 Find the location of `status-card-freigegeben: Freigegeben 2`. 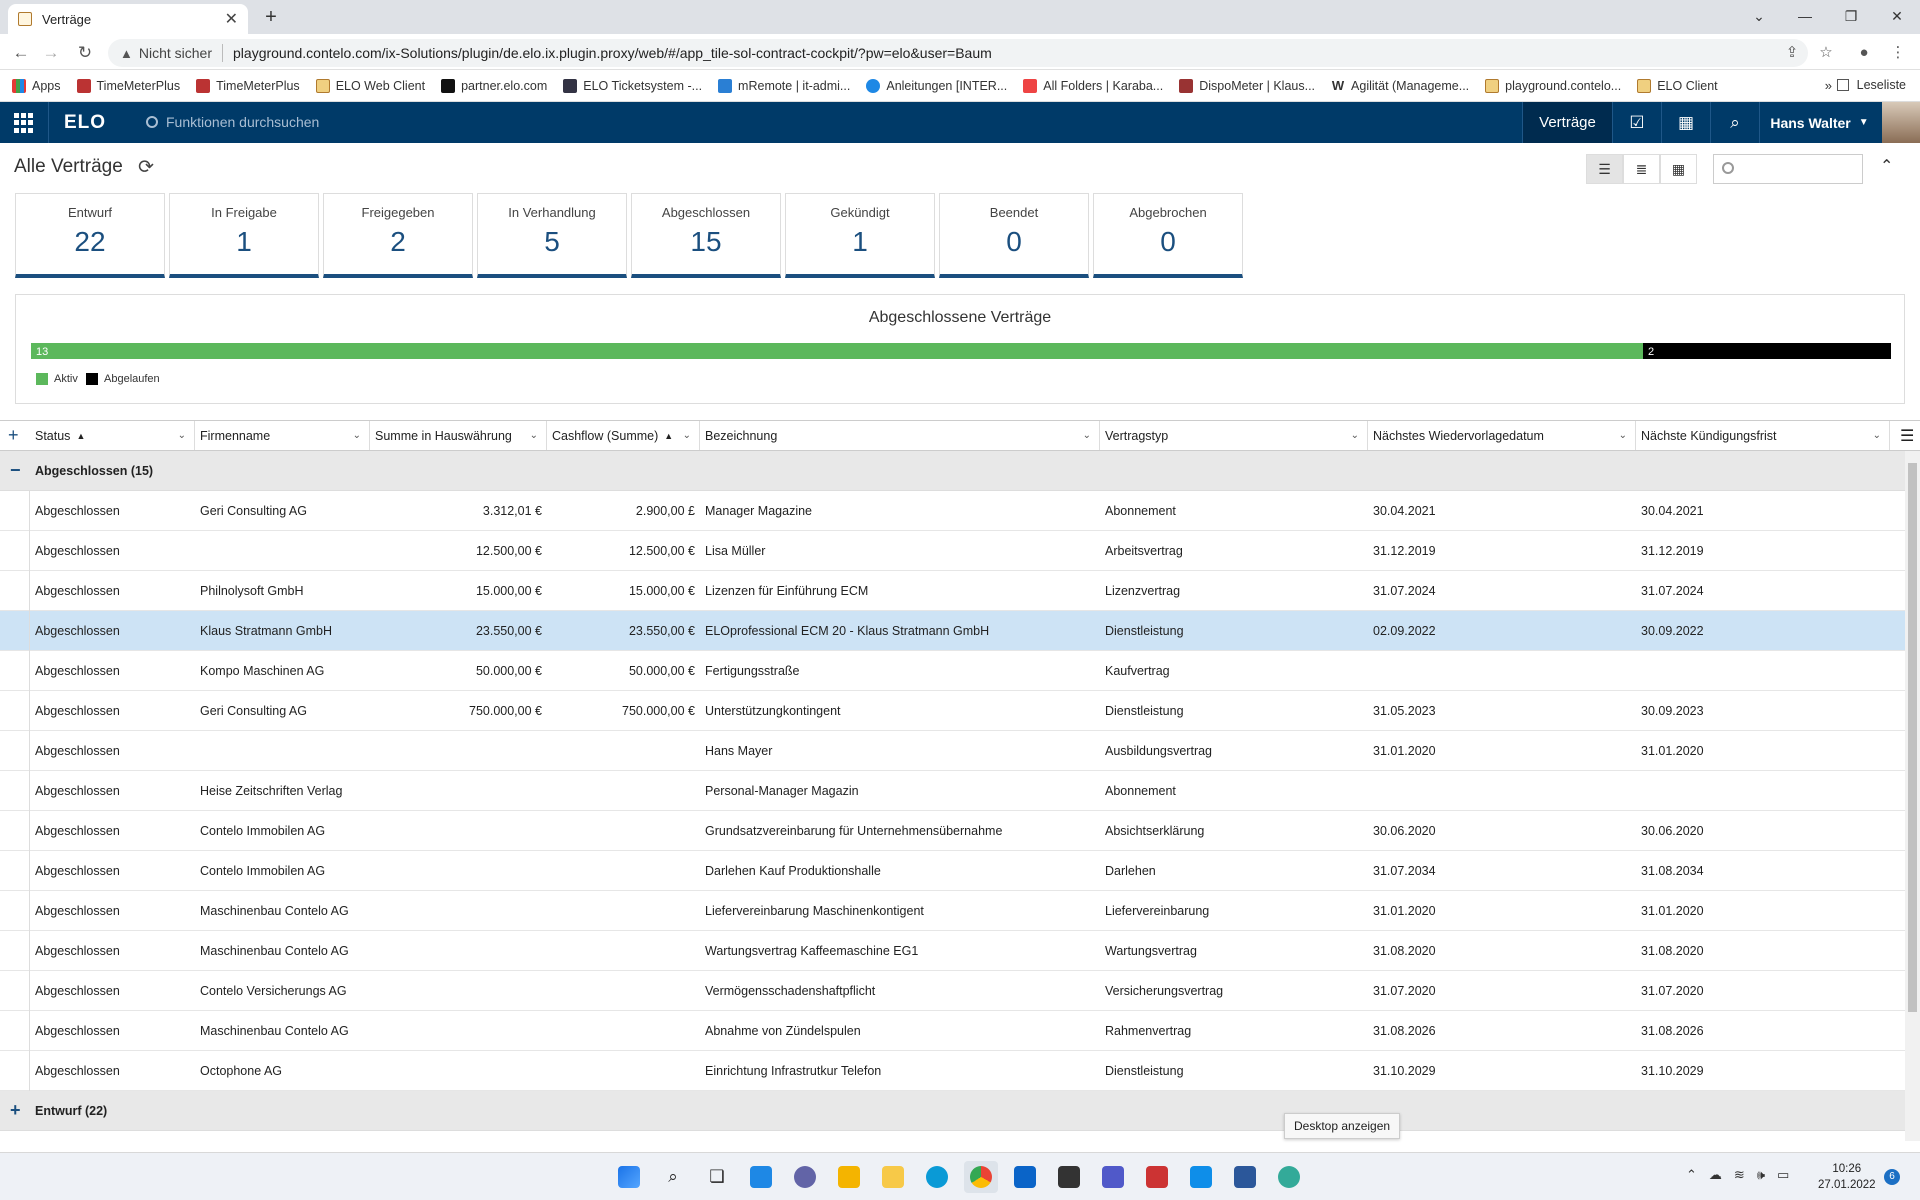

status-card-freigegeben: Freigegeben 2 is located at coordinates (398, 235).